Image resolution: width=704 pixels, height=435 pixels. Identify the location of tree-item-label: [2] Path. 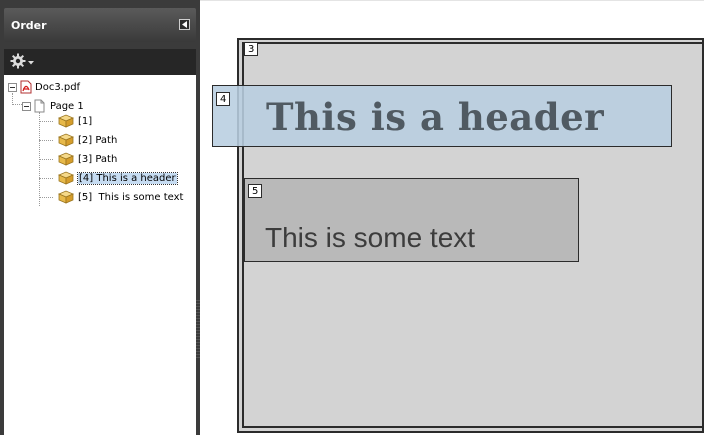
(98, 140).